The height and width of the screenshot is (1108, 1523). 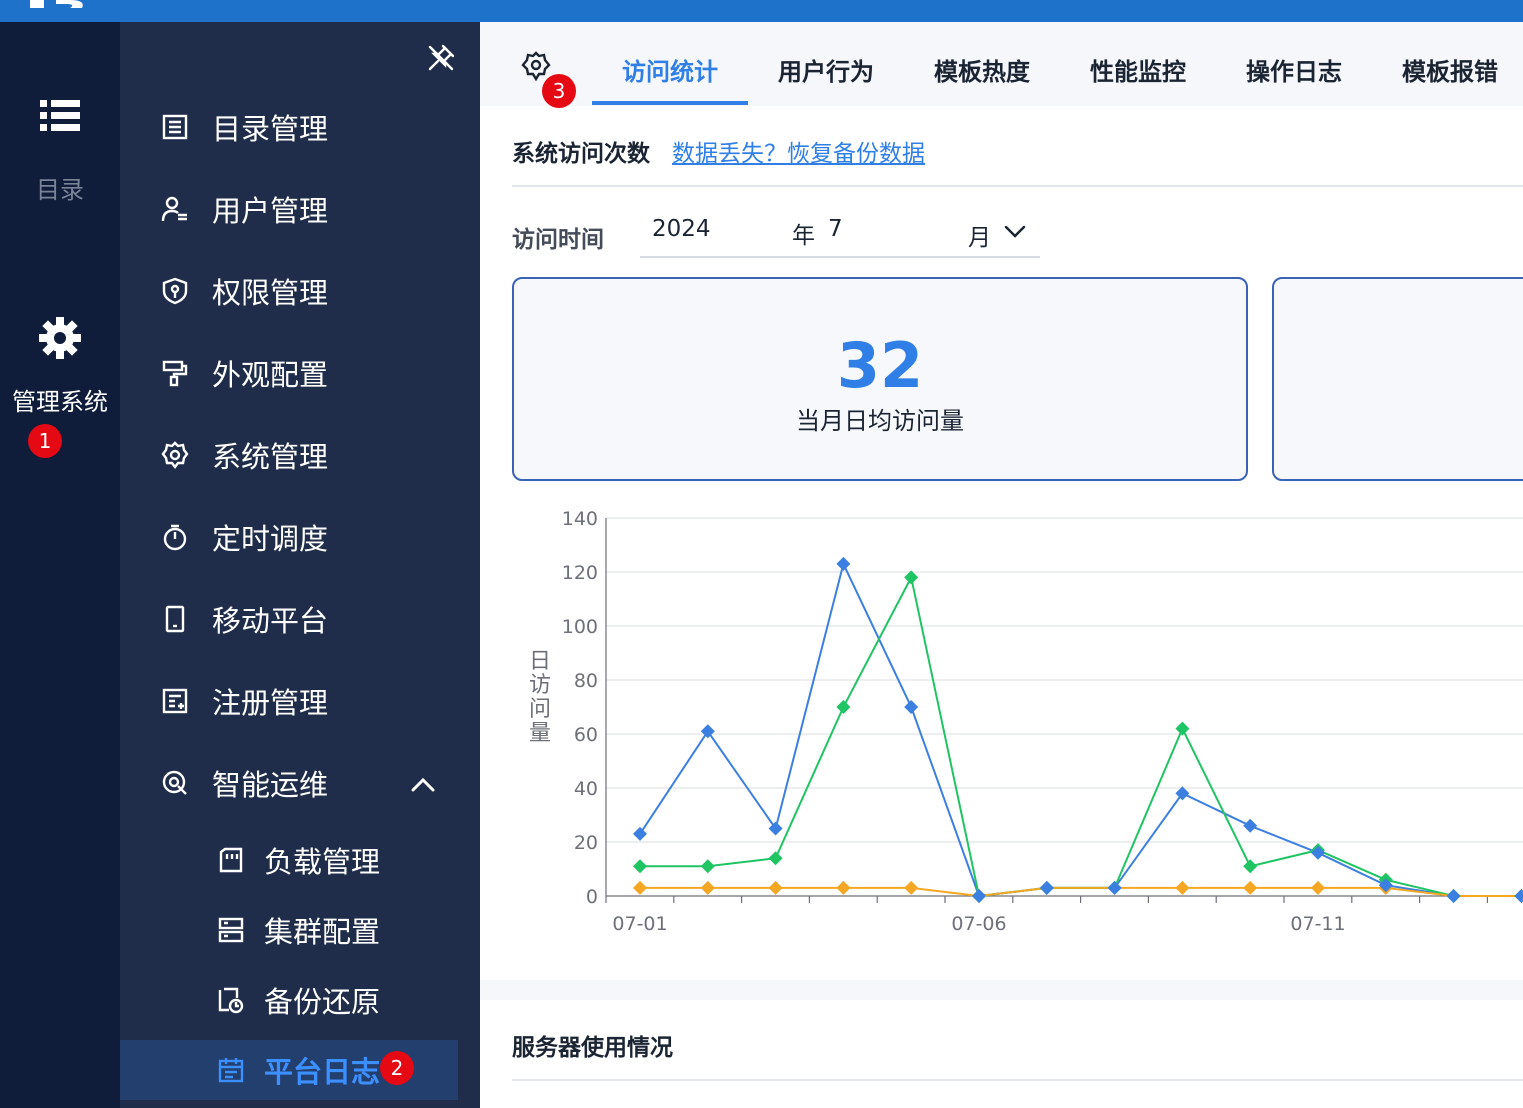 What do you see at coordinates (581, 154) in the screenshot?
I see `section-title-visits: 系统访问次数` at bounding box center [581, 154].